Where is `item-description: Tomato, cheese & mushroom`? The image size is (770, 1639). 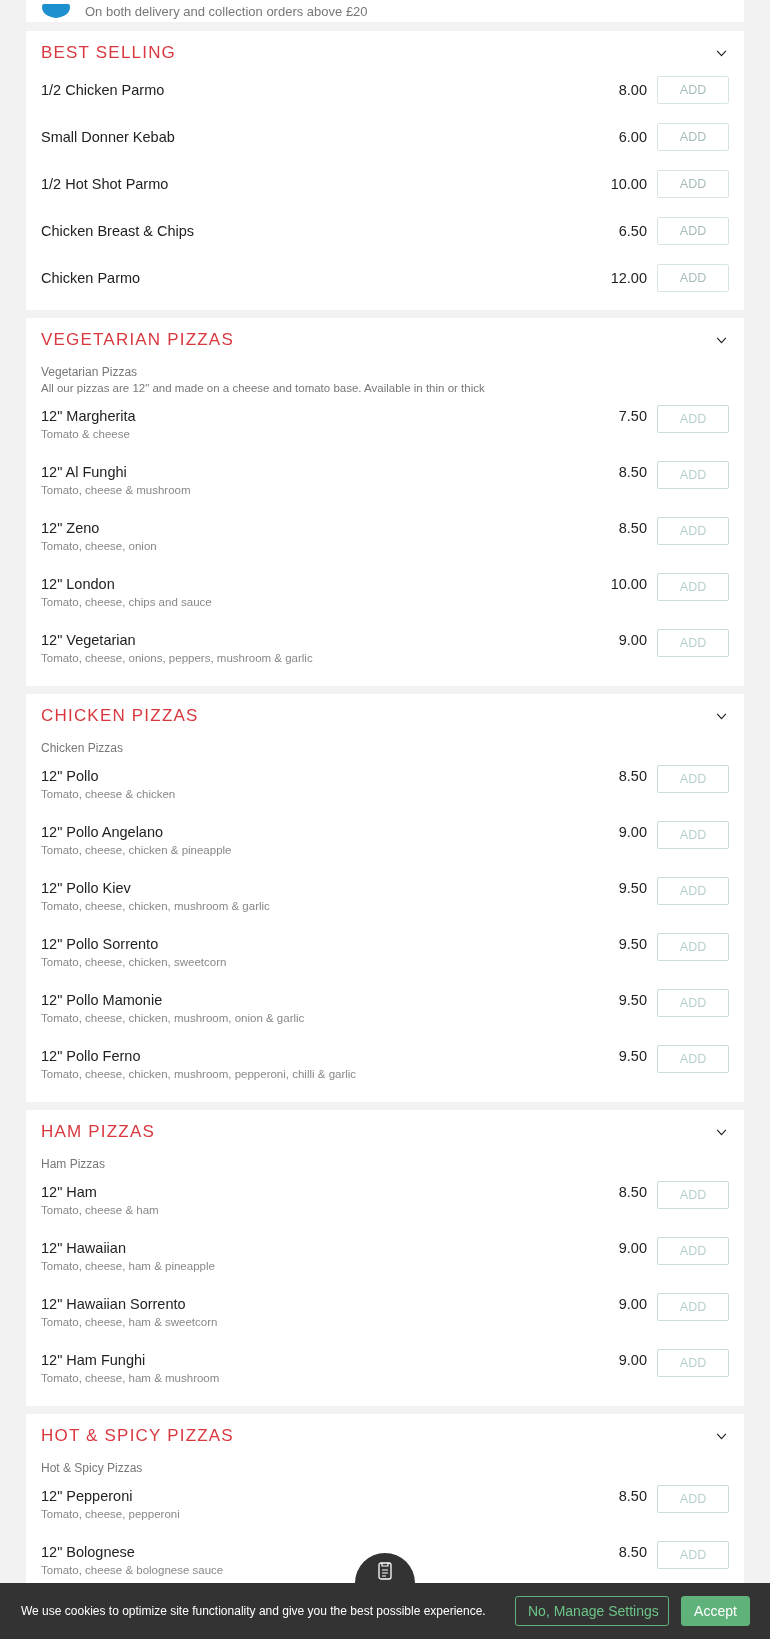 item-description: Tomato, cheese & mushroom is located at coordinates (116, 490).